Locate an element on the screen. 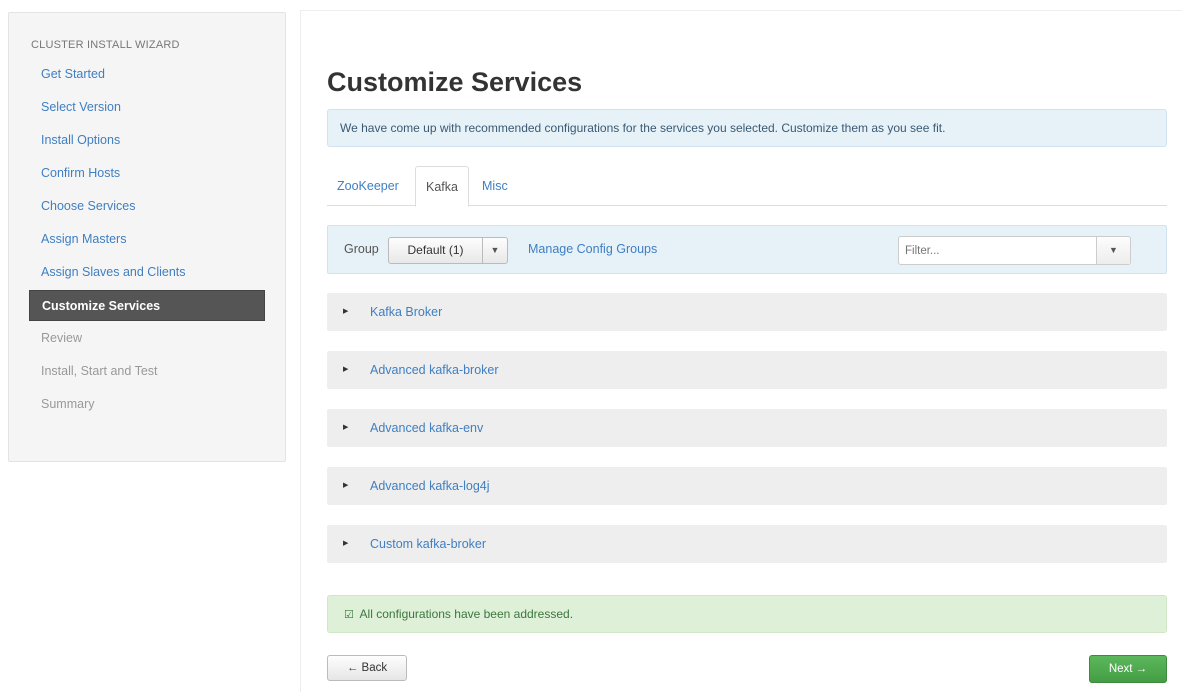 The image size is (1182, 692). tab-kafka: Kafka is located at coordinates (442, 186).